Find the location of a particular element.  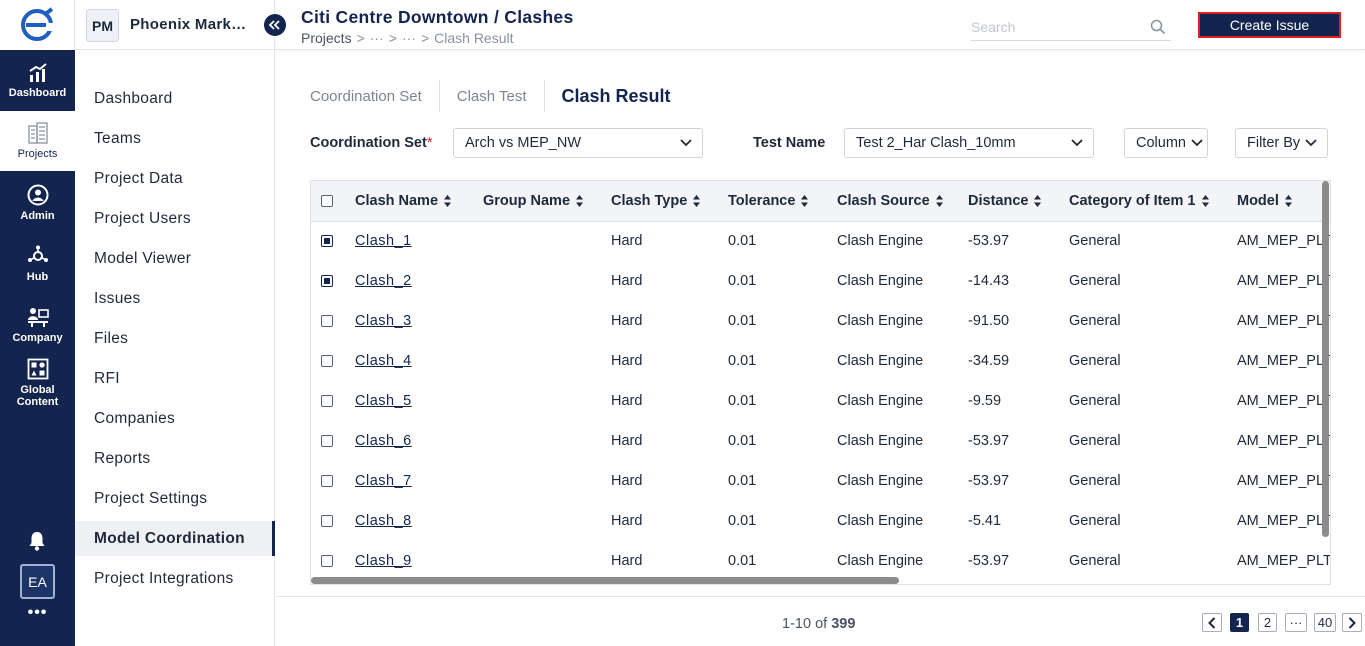

rail-item-label: Hub is located at coordinates (37, 277).